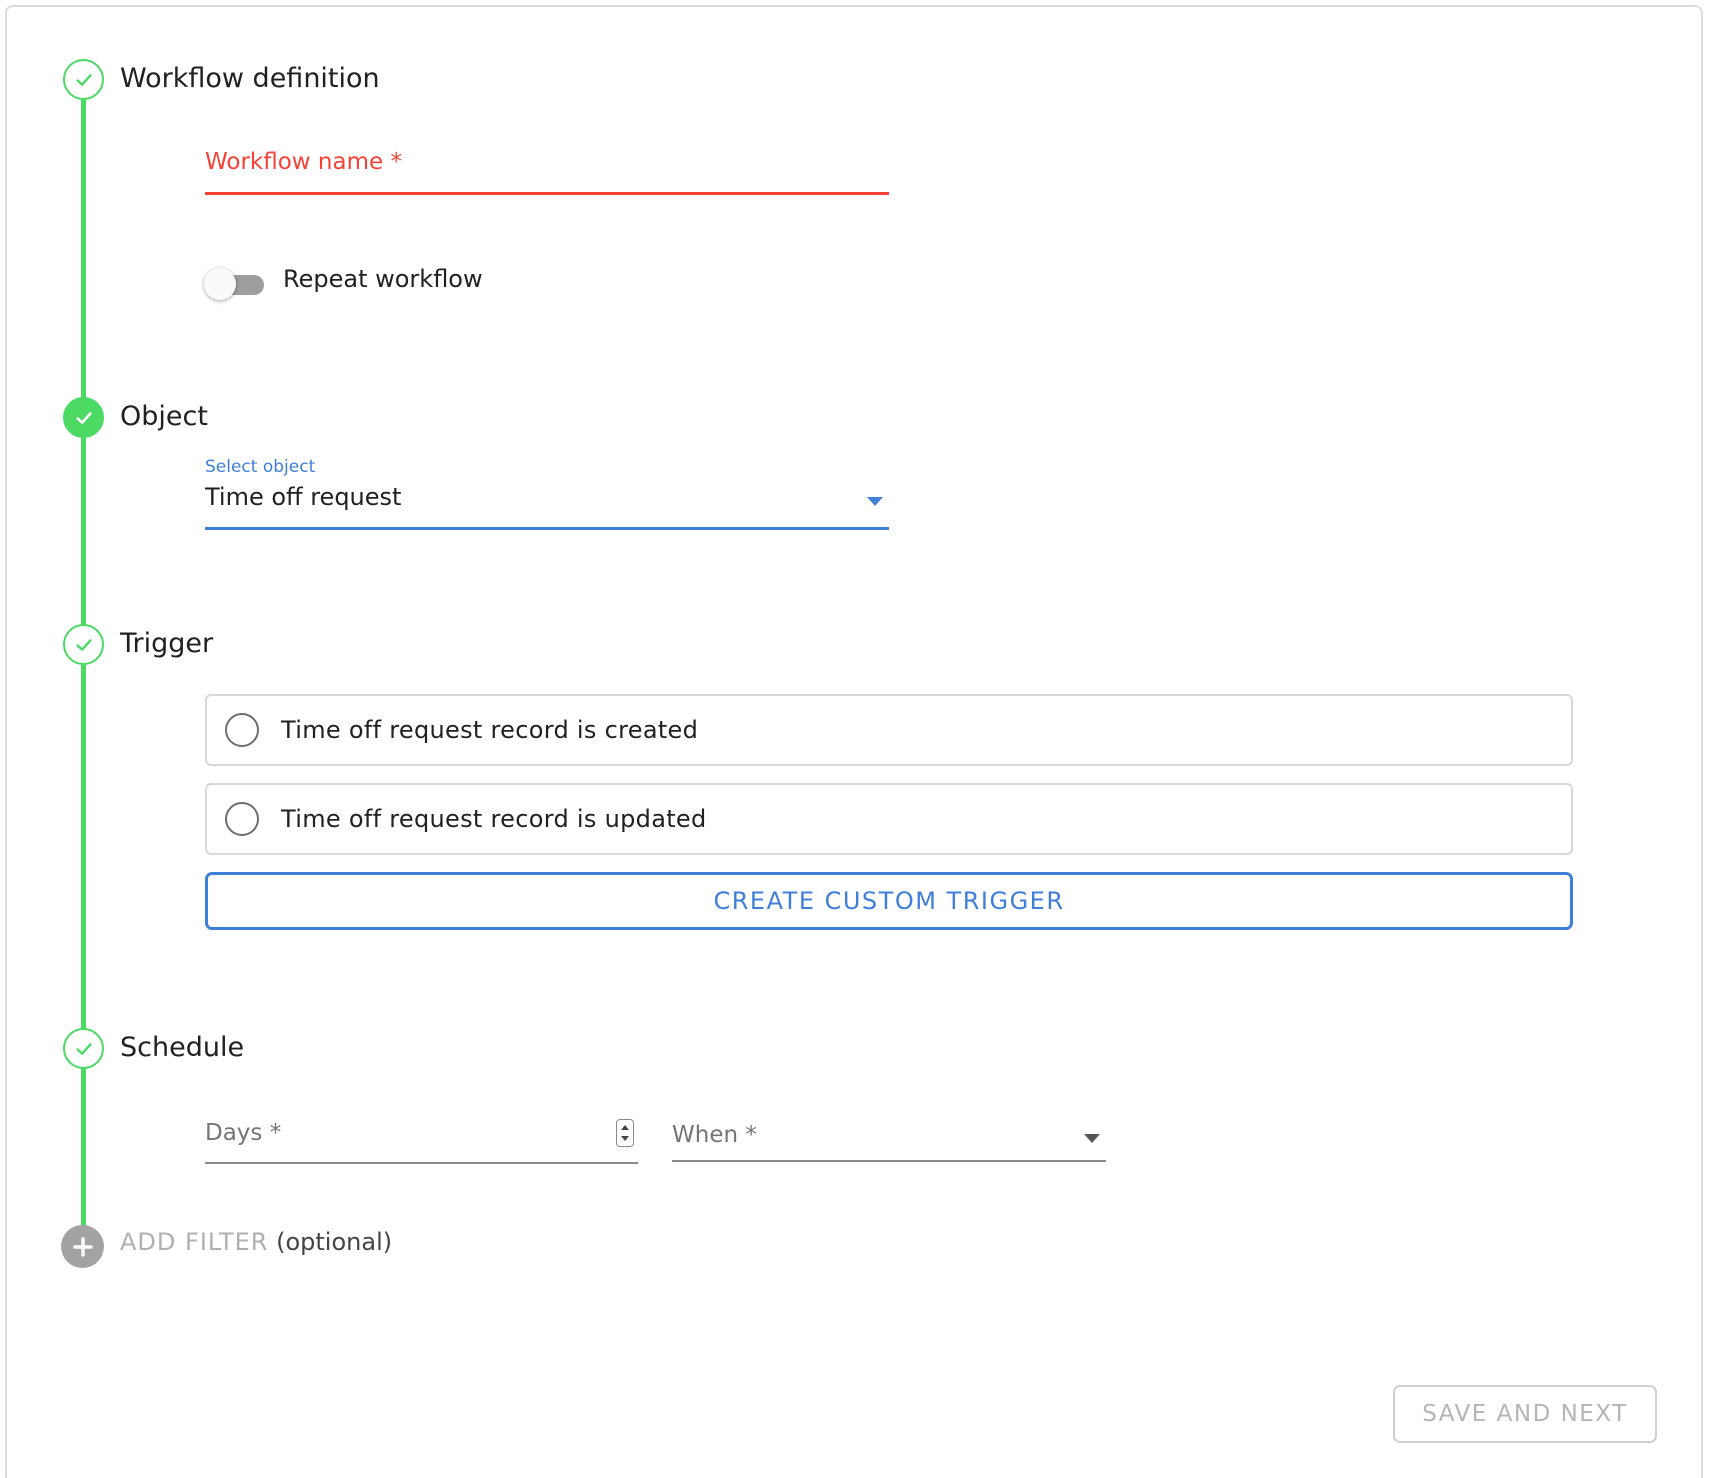 This screenshot has width=1710, height=1478. I want to click on workflow-name-label: Workflow name *, so click(303, 162).